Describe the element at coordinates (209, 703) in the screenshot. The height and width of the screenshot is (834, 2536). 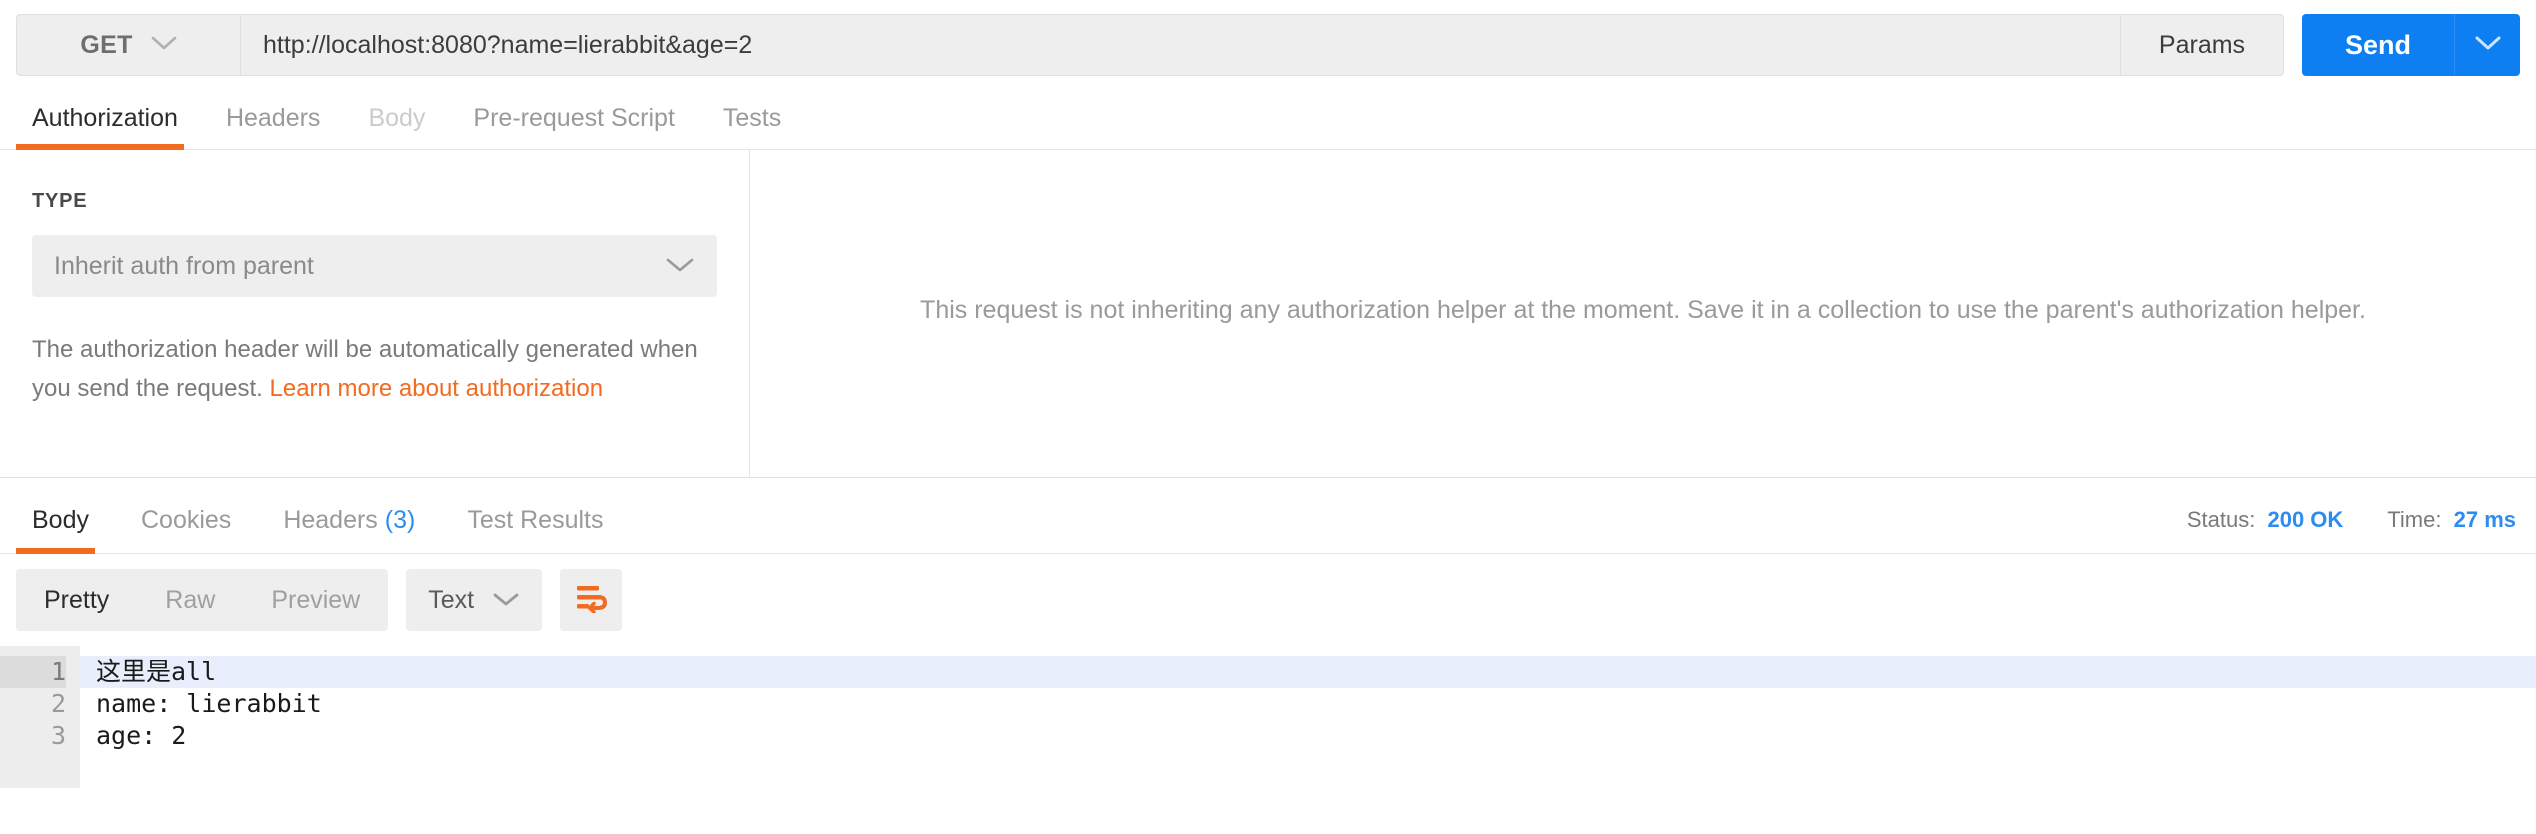
I see `code-line: name: lierabbit` at that location.